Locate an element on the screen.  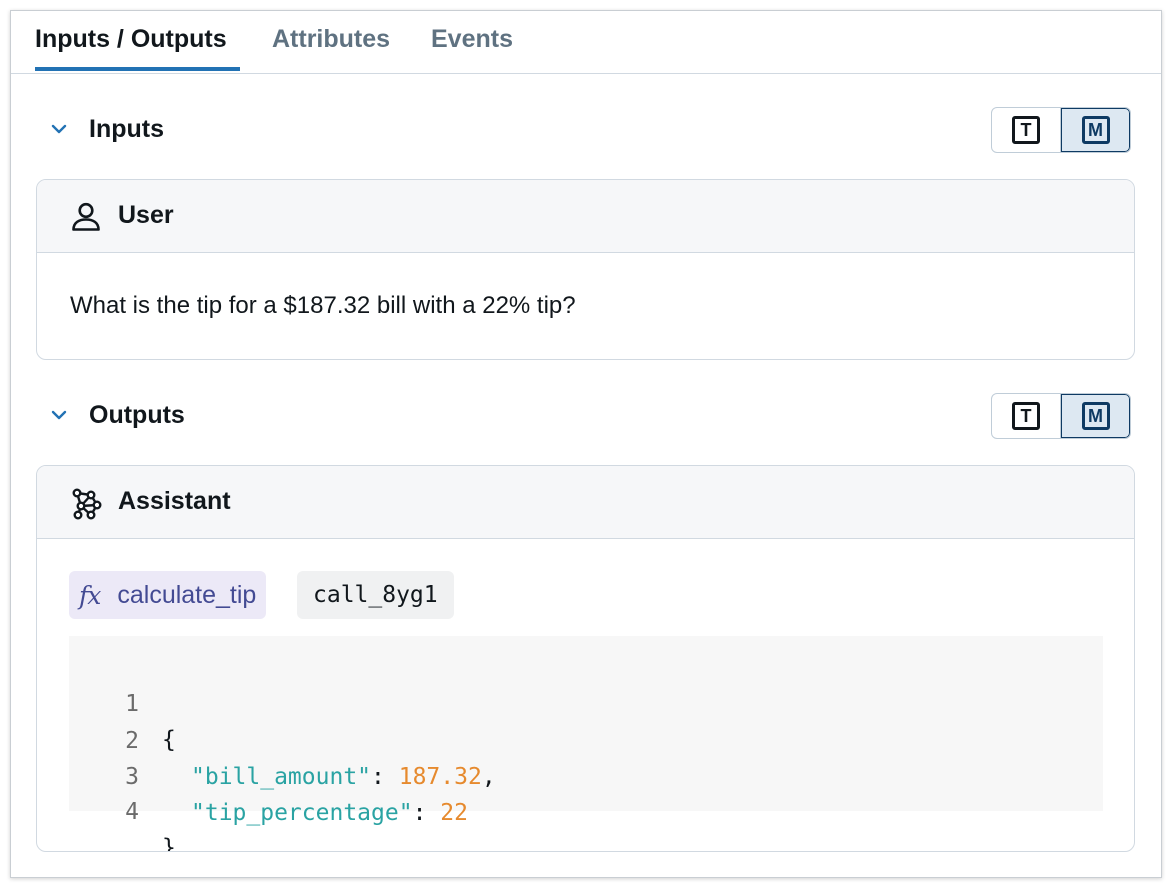
code-line: 2 "bill_amount": 187.32, is located at coordinates (282, 738).